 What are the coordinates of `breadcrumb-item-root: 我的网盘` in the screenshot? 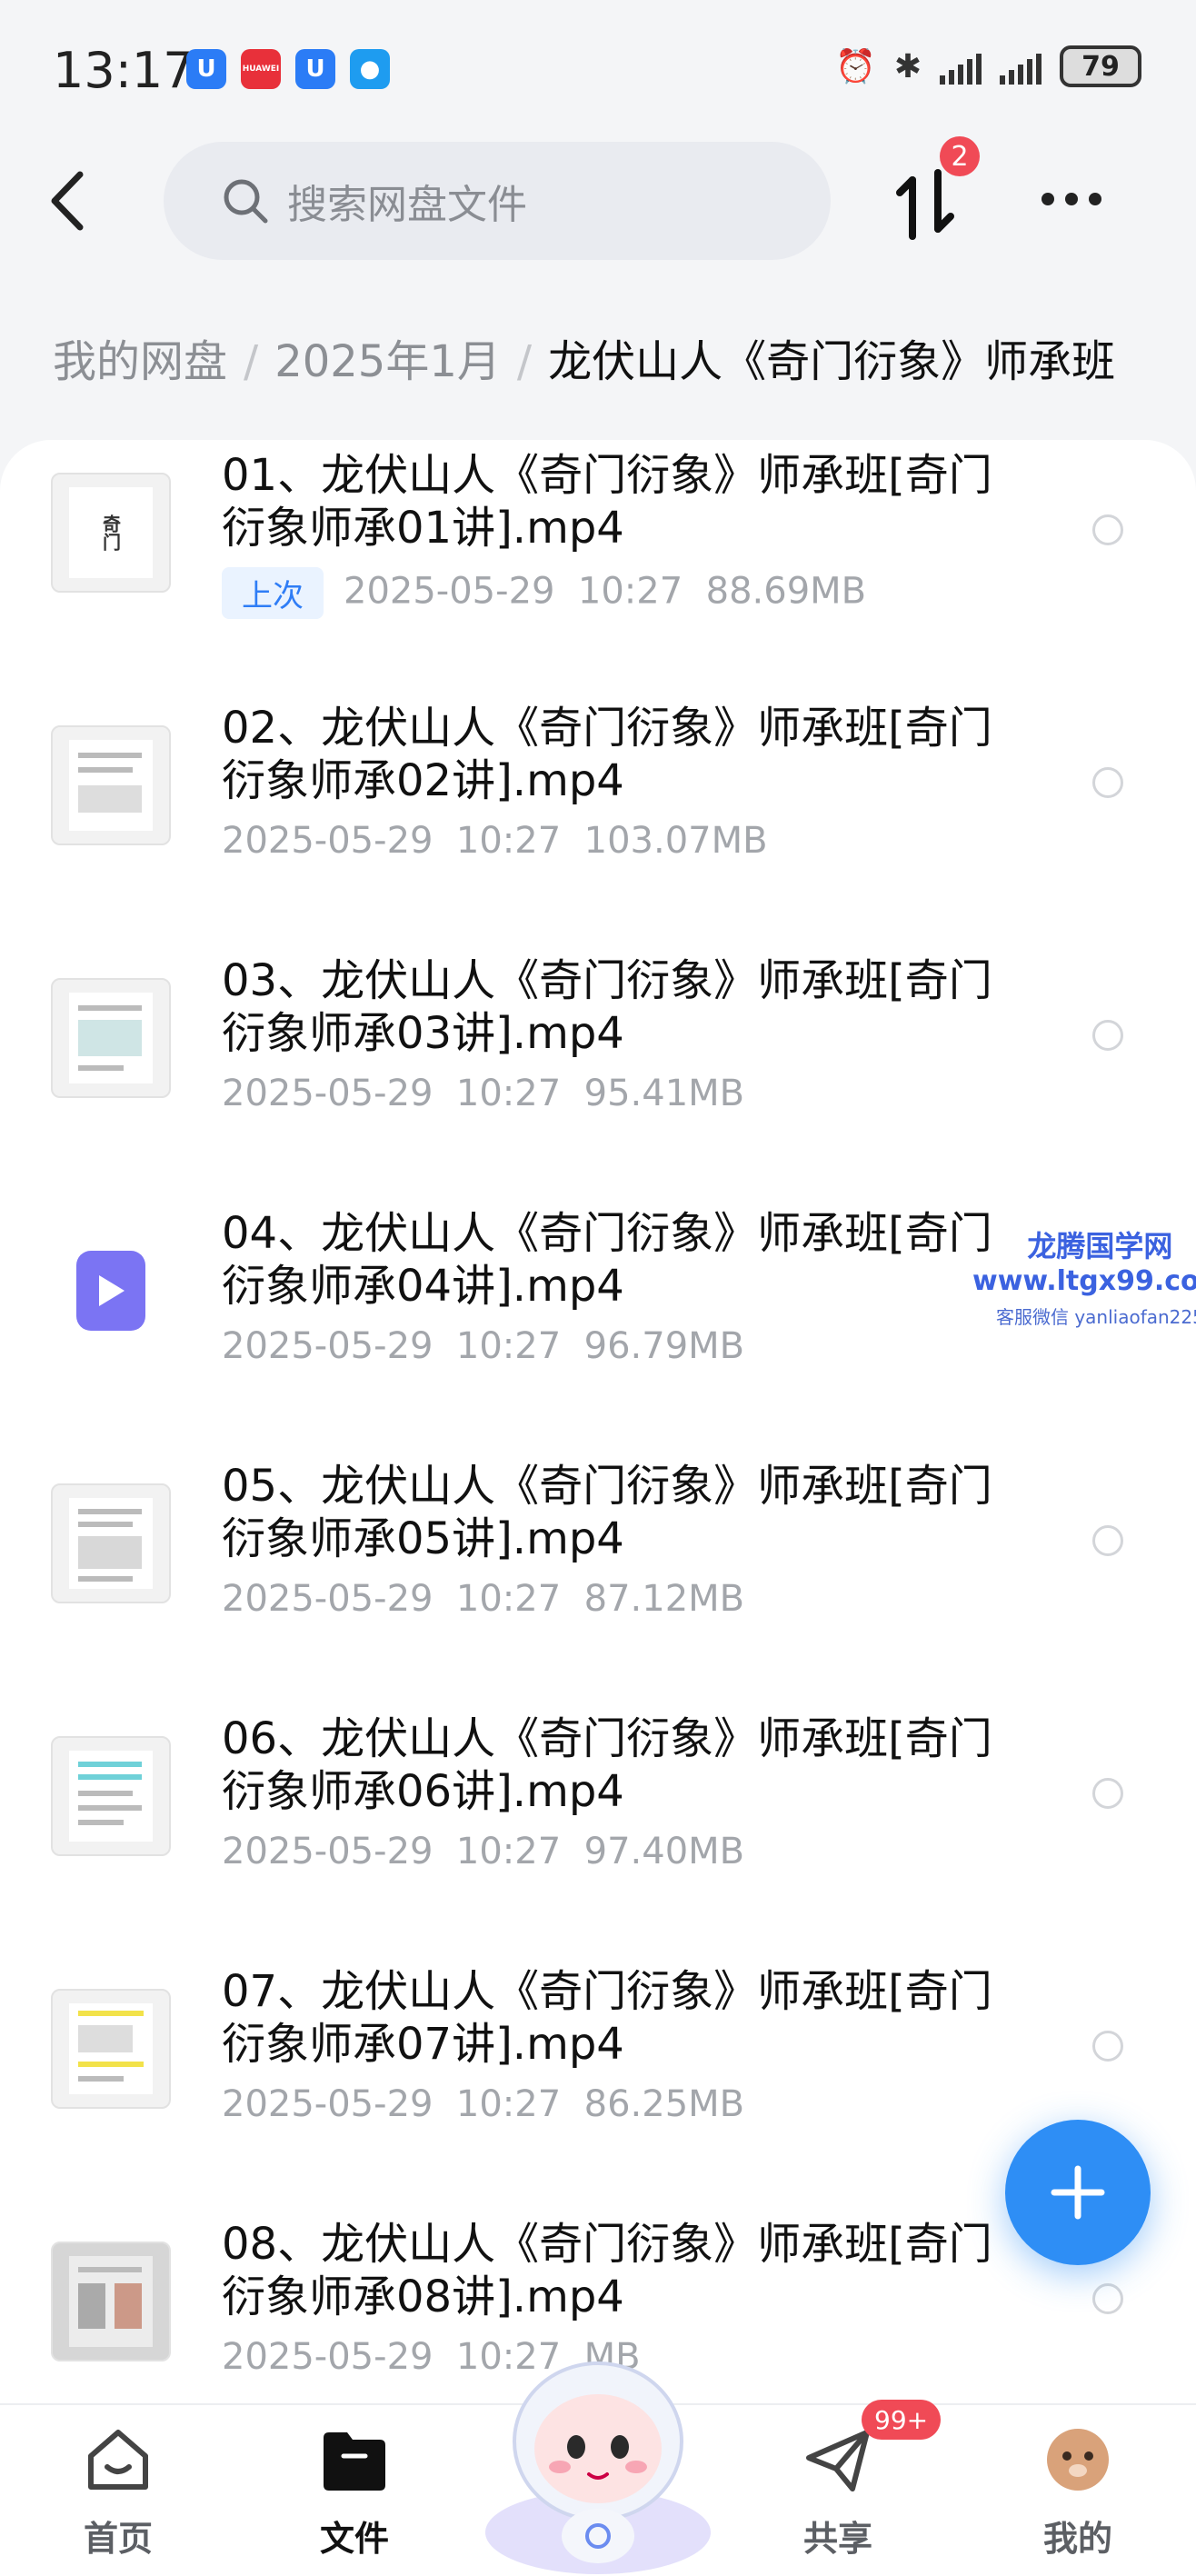 It's located at (140, 361).